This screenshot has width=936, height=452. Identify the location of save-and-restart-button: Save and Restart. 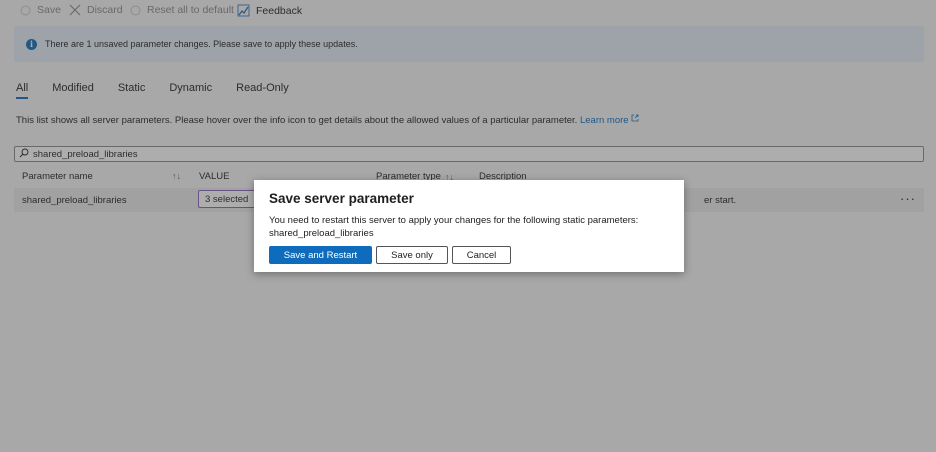
(320, 255).